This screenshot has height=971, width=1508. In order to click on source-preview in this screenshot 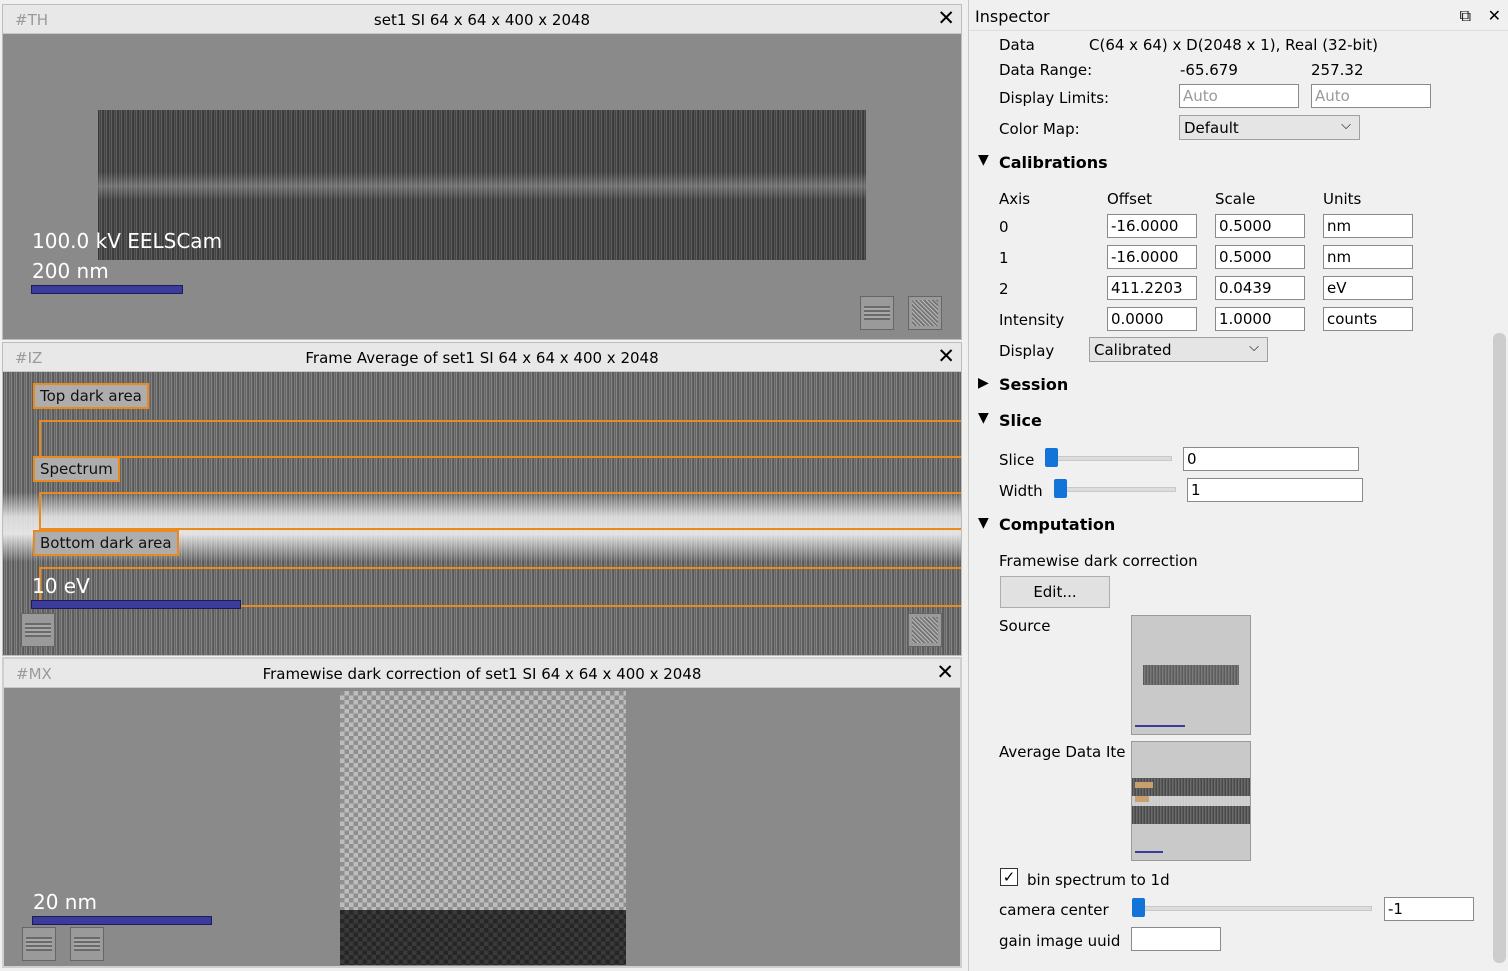, I will do `click(1191, 675)`.